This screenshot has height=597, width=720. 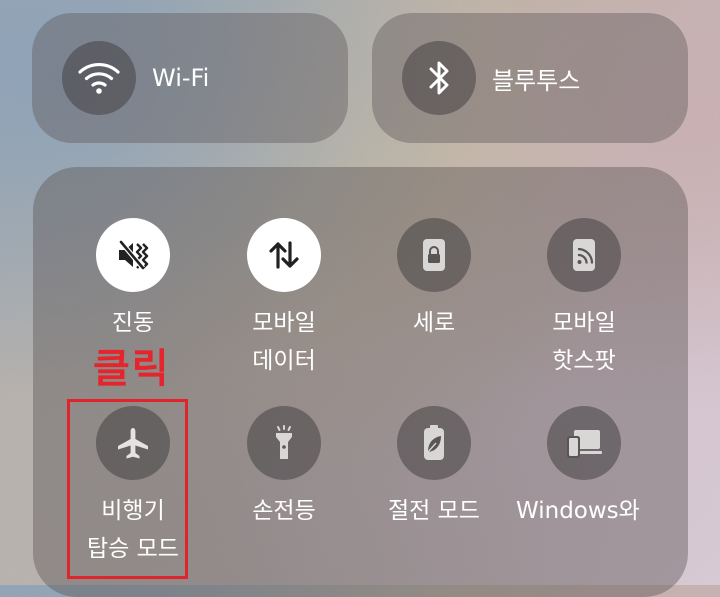 I want to click on vibrate-toggle: 진동, so click(x=133, y=280).